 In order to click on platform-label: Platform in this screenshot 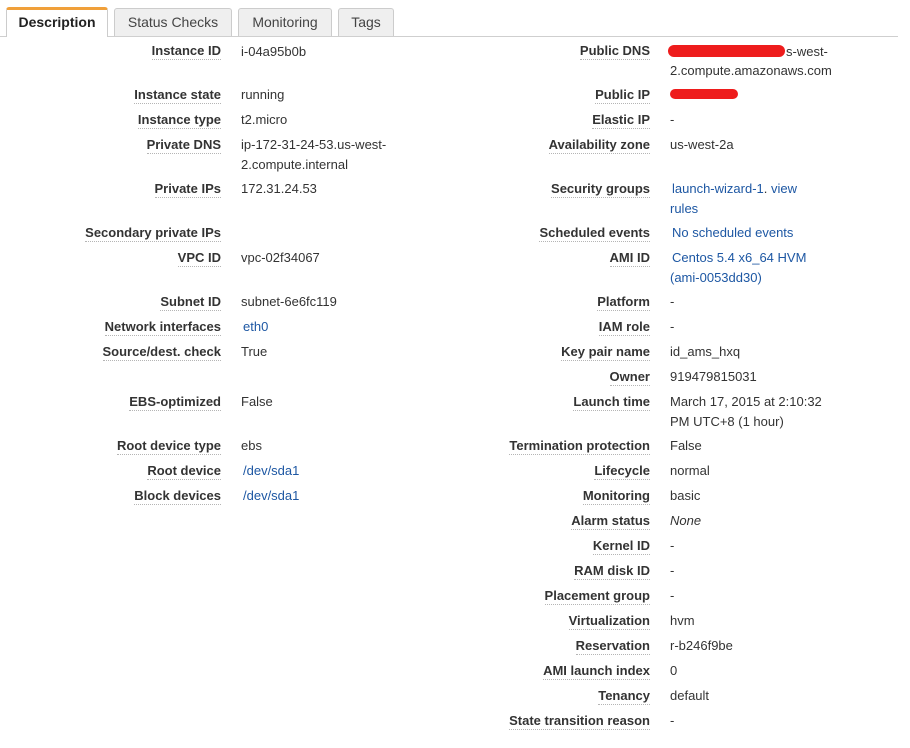, I will do `click(623, 302)`.